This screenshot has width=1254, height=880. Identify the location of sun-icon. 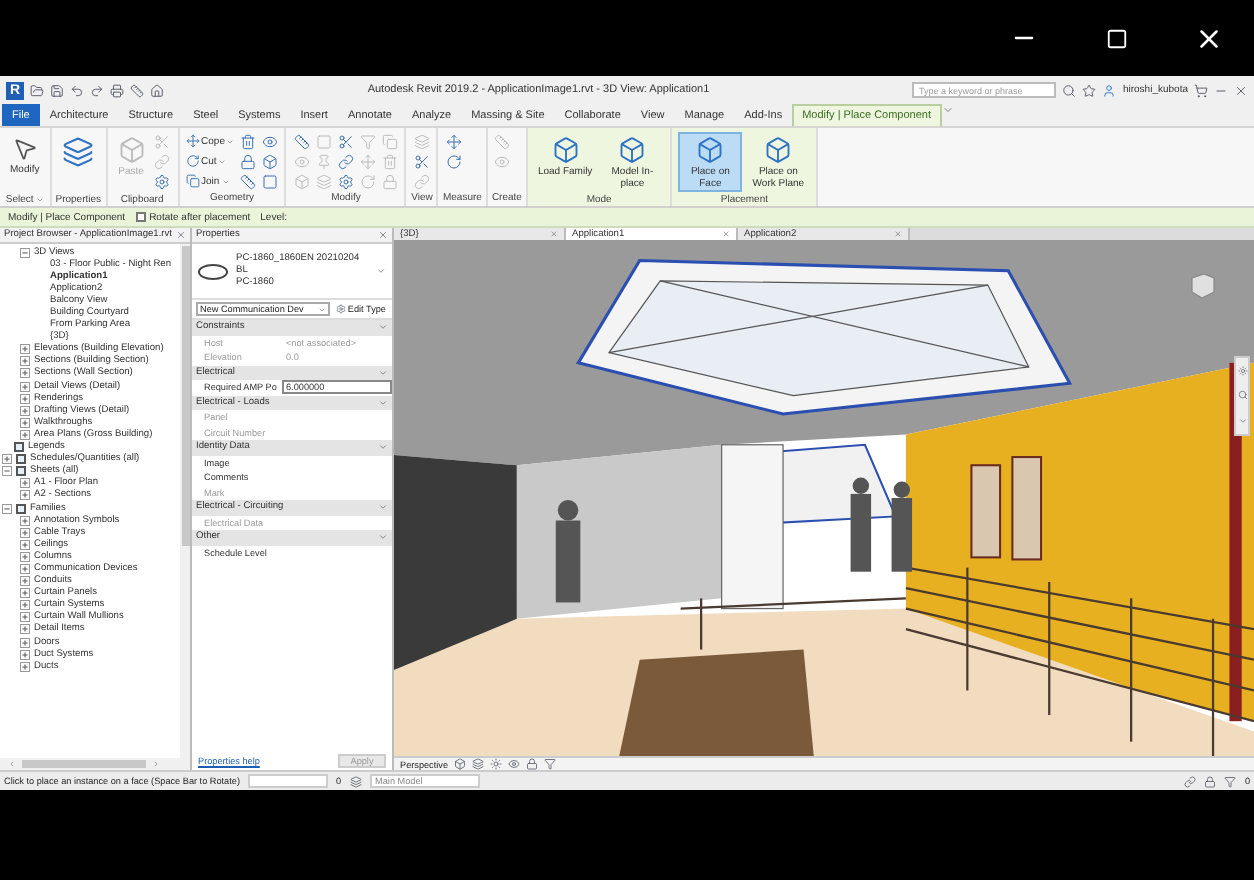
(496, 764).